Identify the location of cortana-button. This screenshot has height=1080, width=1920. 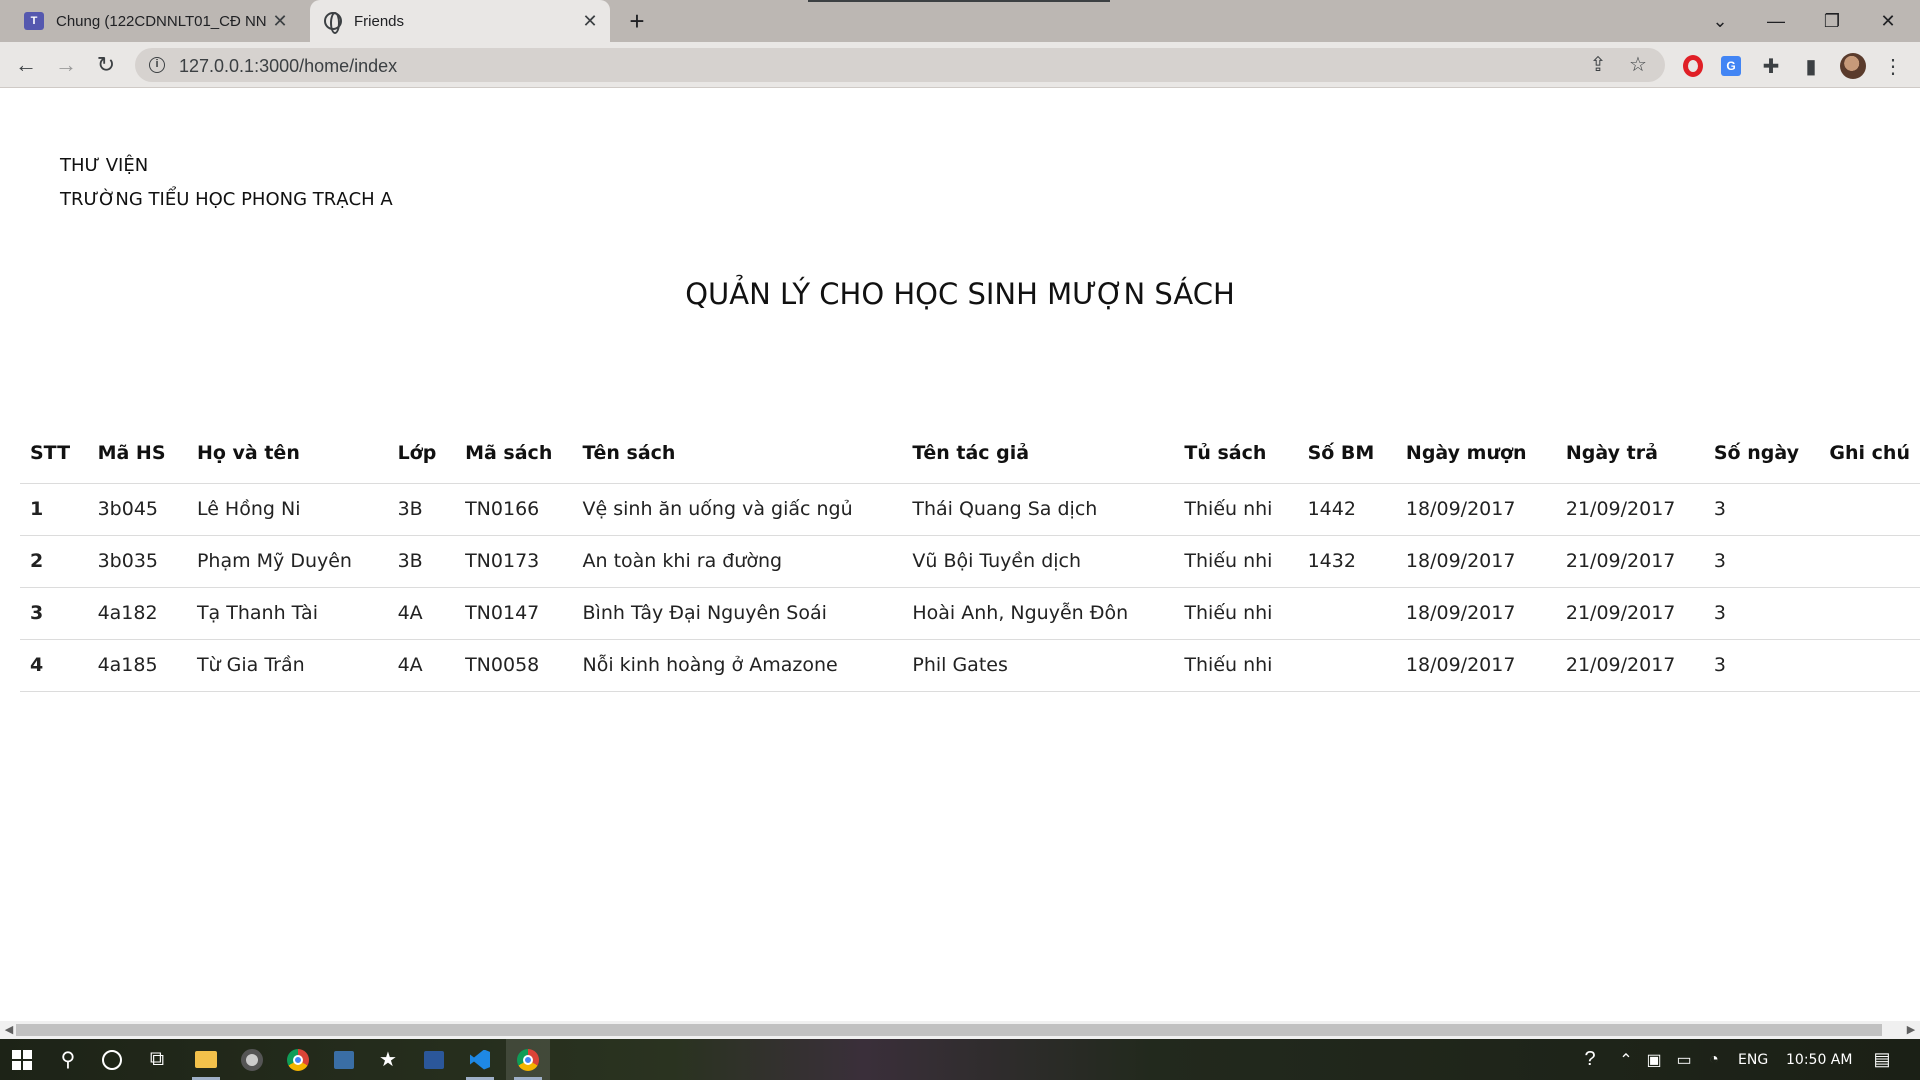
(112, 1059).